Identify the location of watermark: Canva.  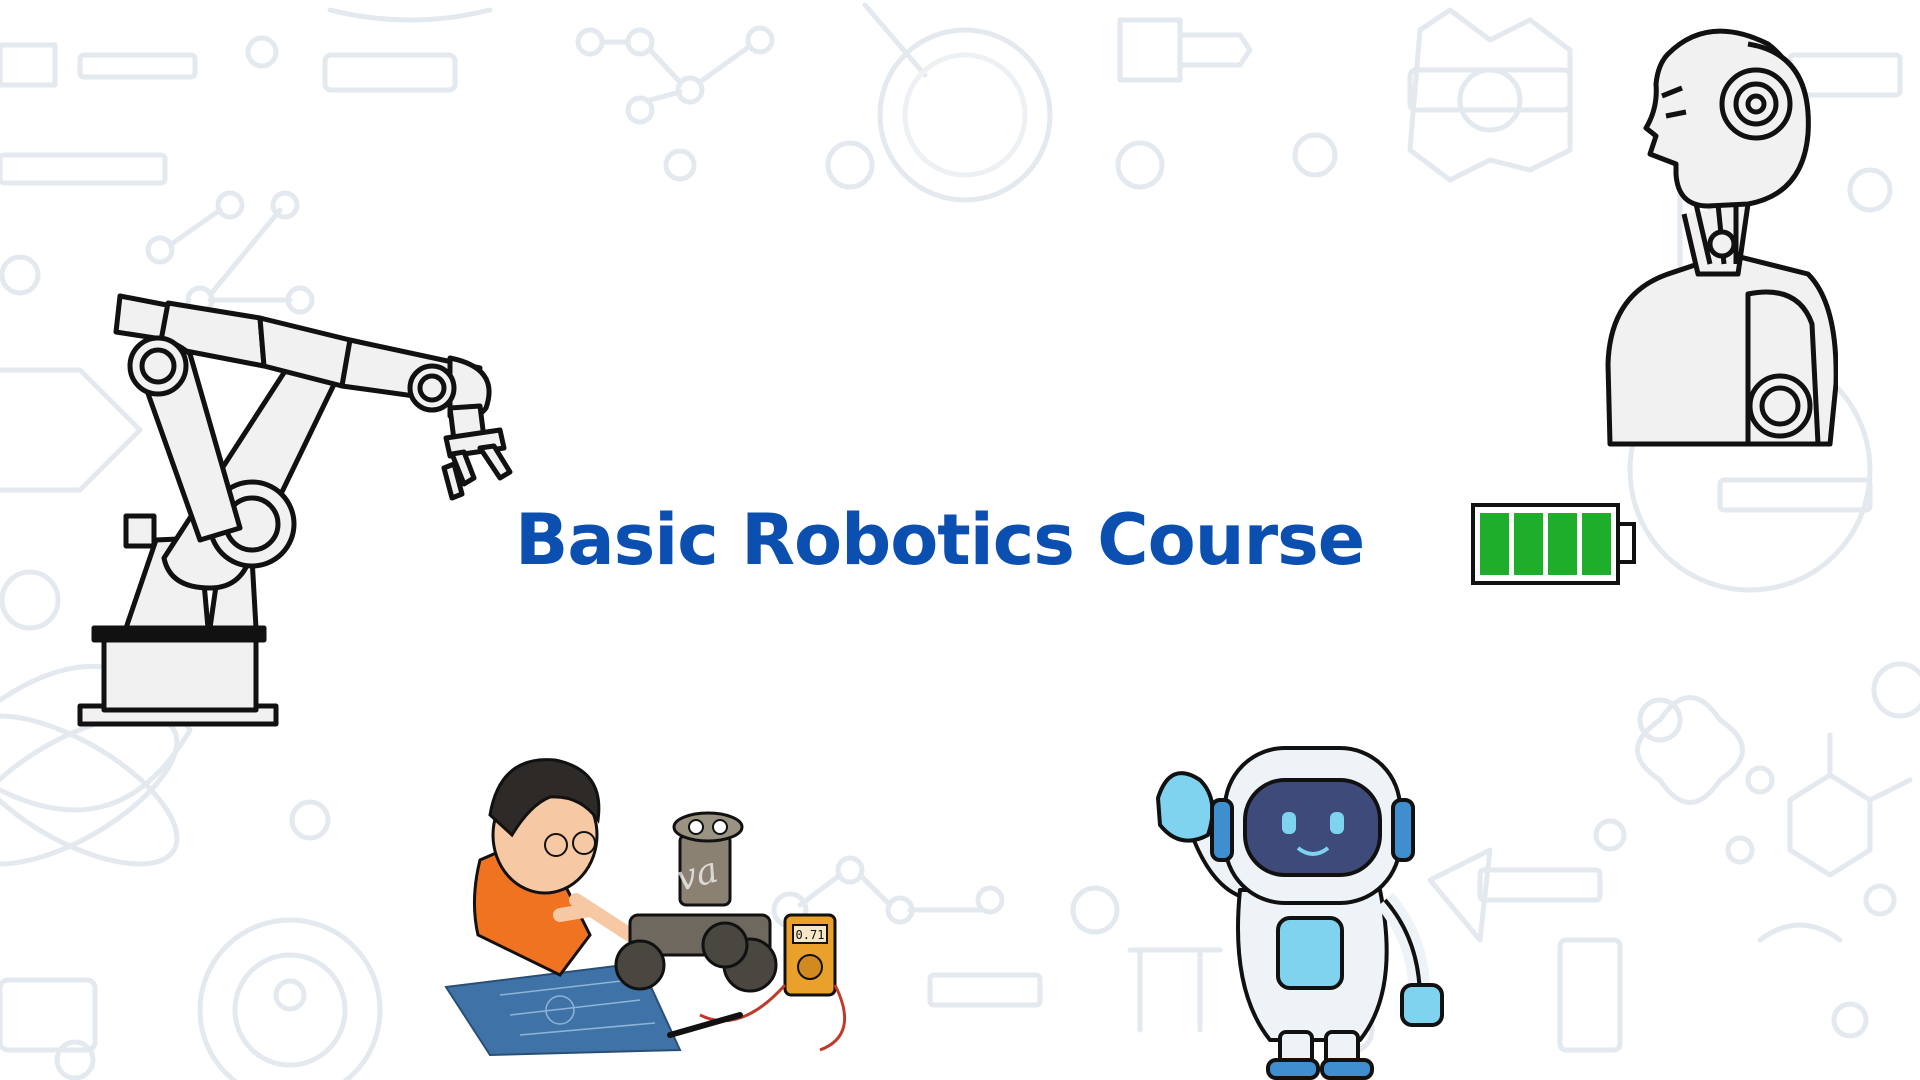
(662, 884).